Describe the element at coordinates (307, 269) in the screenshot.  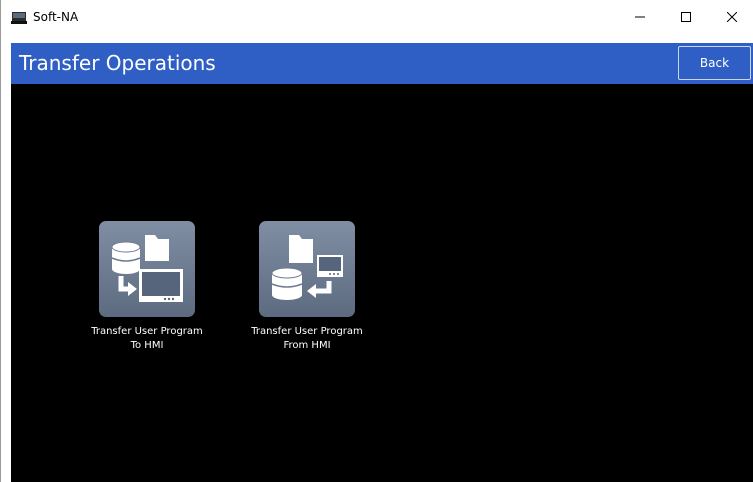
I see `transfer-from-hmi-icon` at that location.